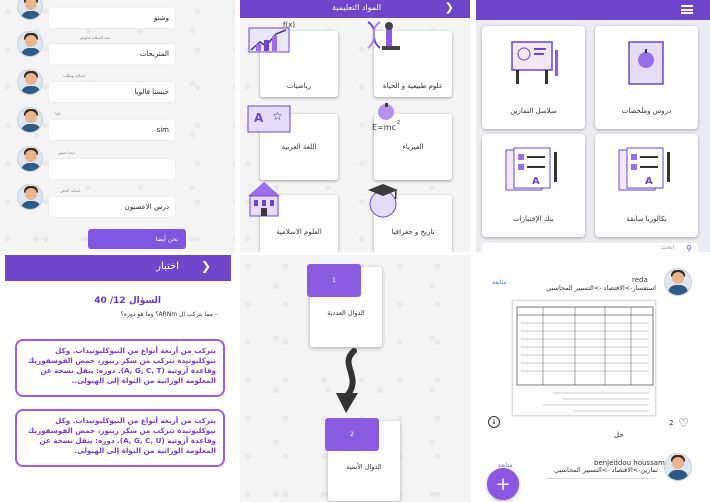 This screenshot has width=710, height=502. Describe the element at coordinates (162, 130) in the screenshot. I see `message-text: sim` at that location.